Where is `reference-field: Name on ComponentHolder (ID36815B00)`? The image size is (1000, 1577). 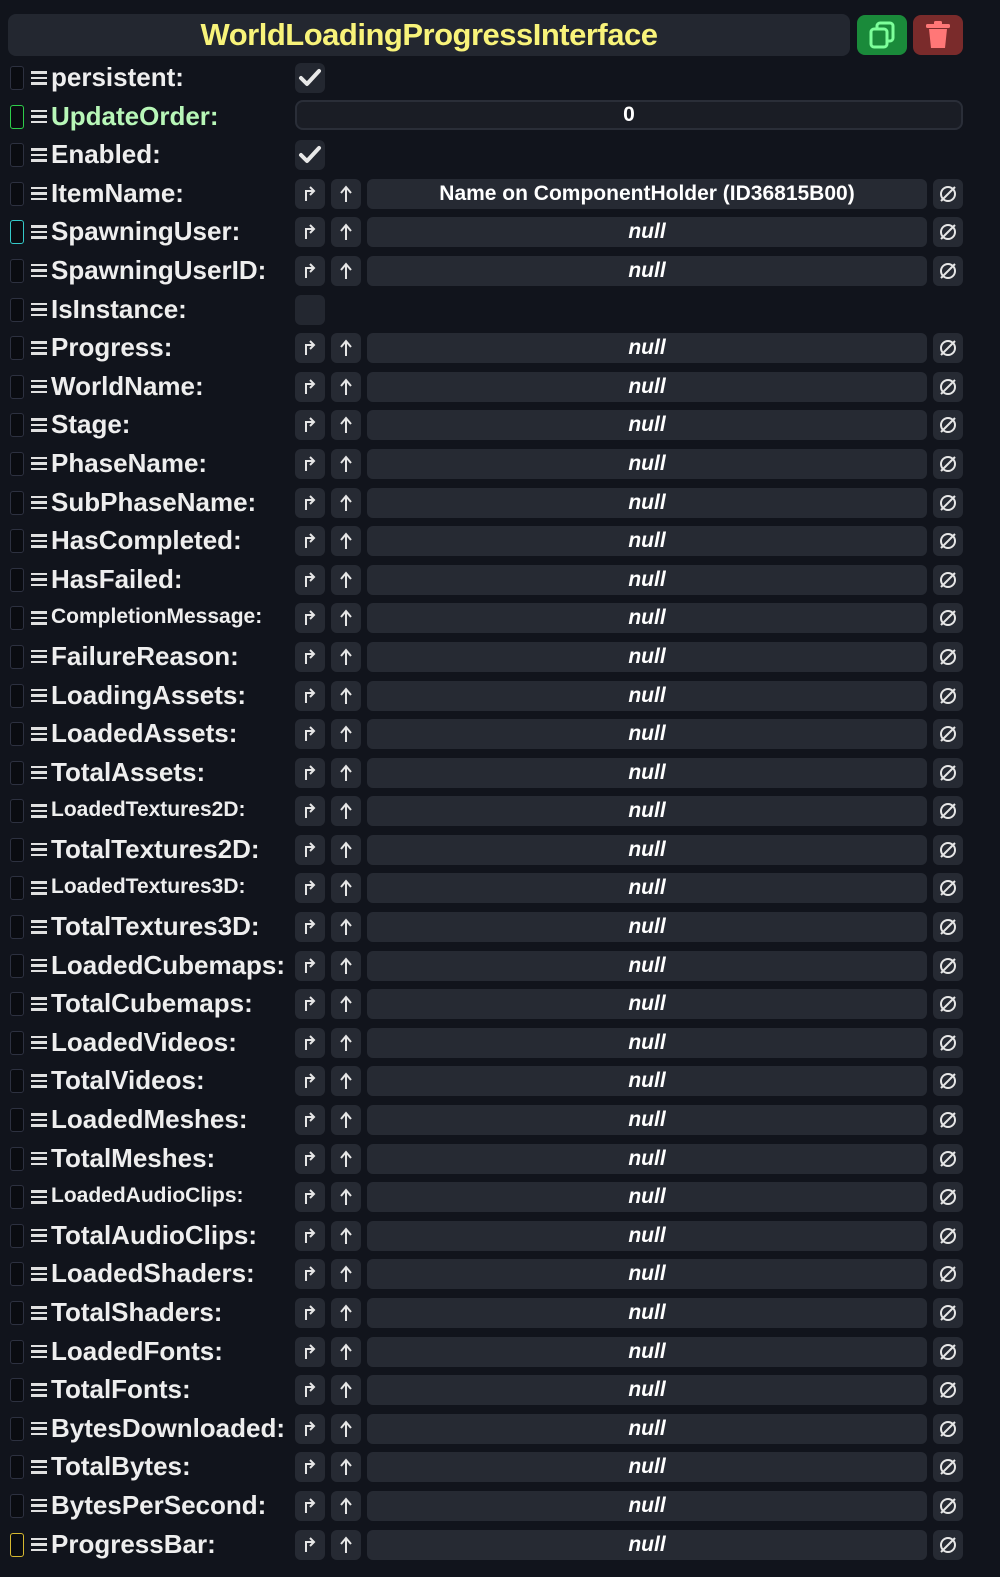
reference-field: Name on ComponentHolder (ID36815B00) is located at coordinates (647, 193).